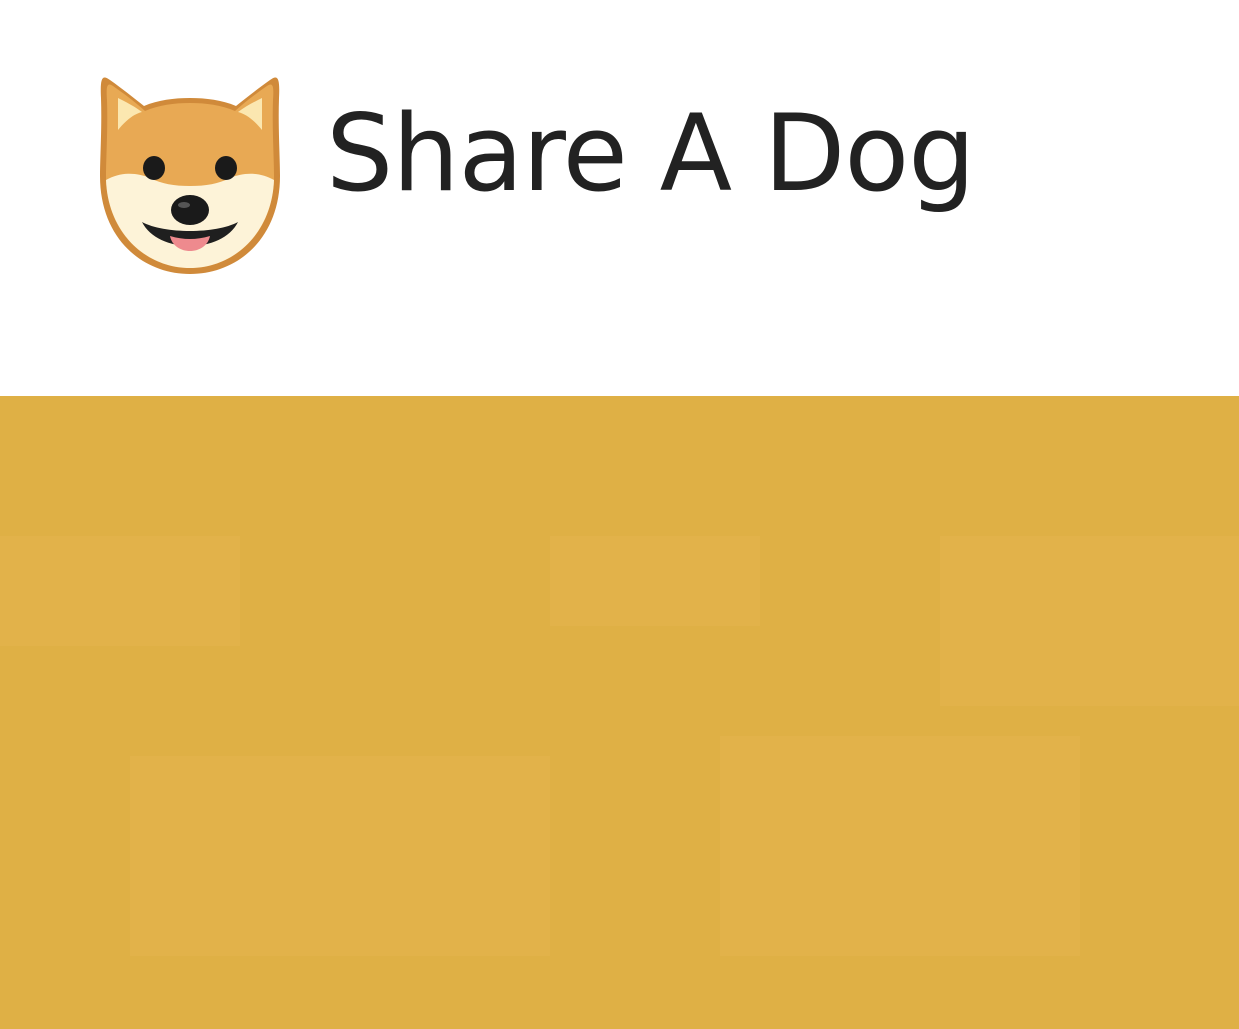 This screenshot has width=1239, height=1029. Describe the element at coordinates (190, 175) in the screenshot. I see `dog-face-icon-svg` at that location.